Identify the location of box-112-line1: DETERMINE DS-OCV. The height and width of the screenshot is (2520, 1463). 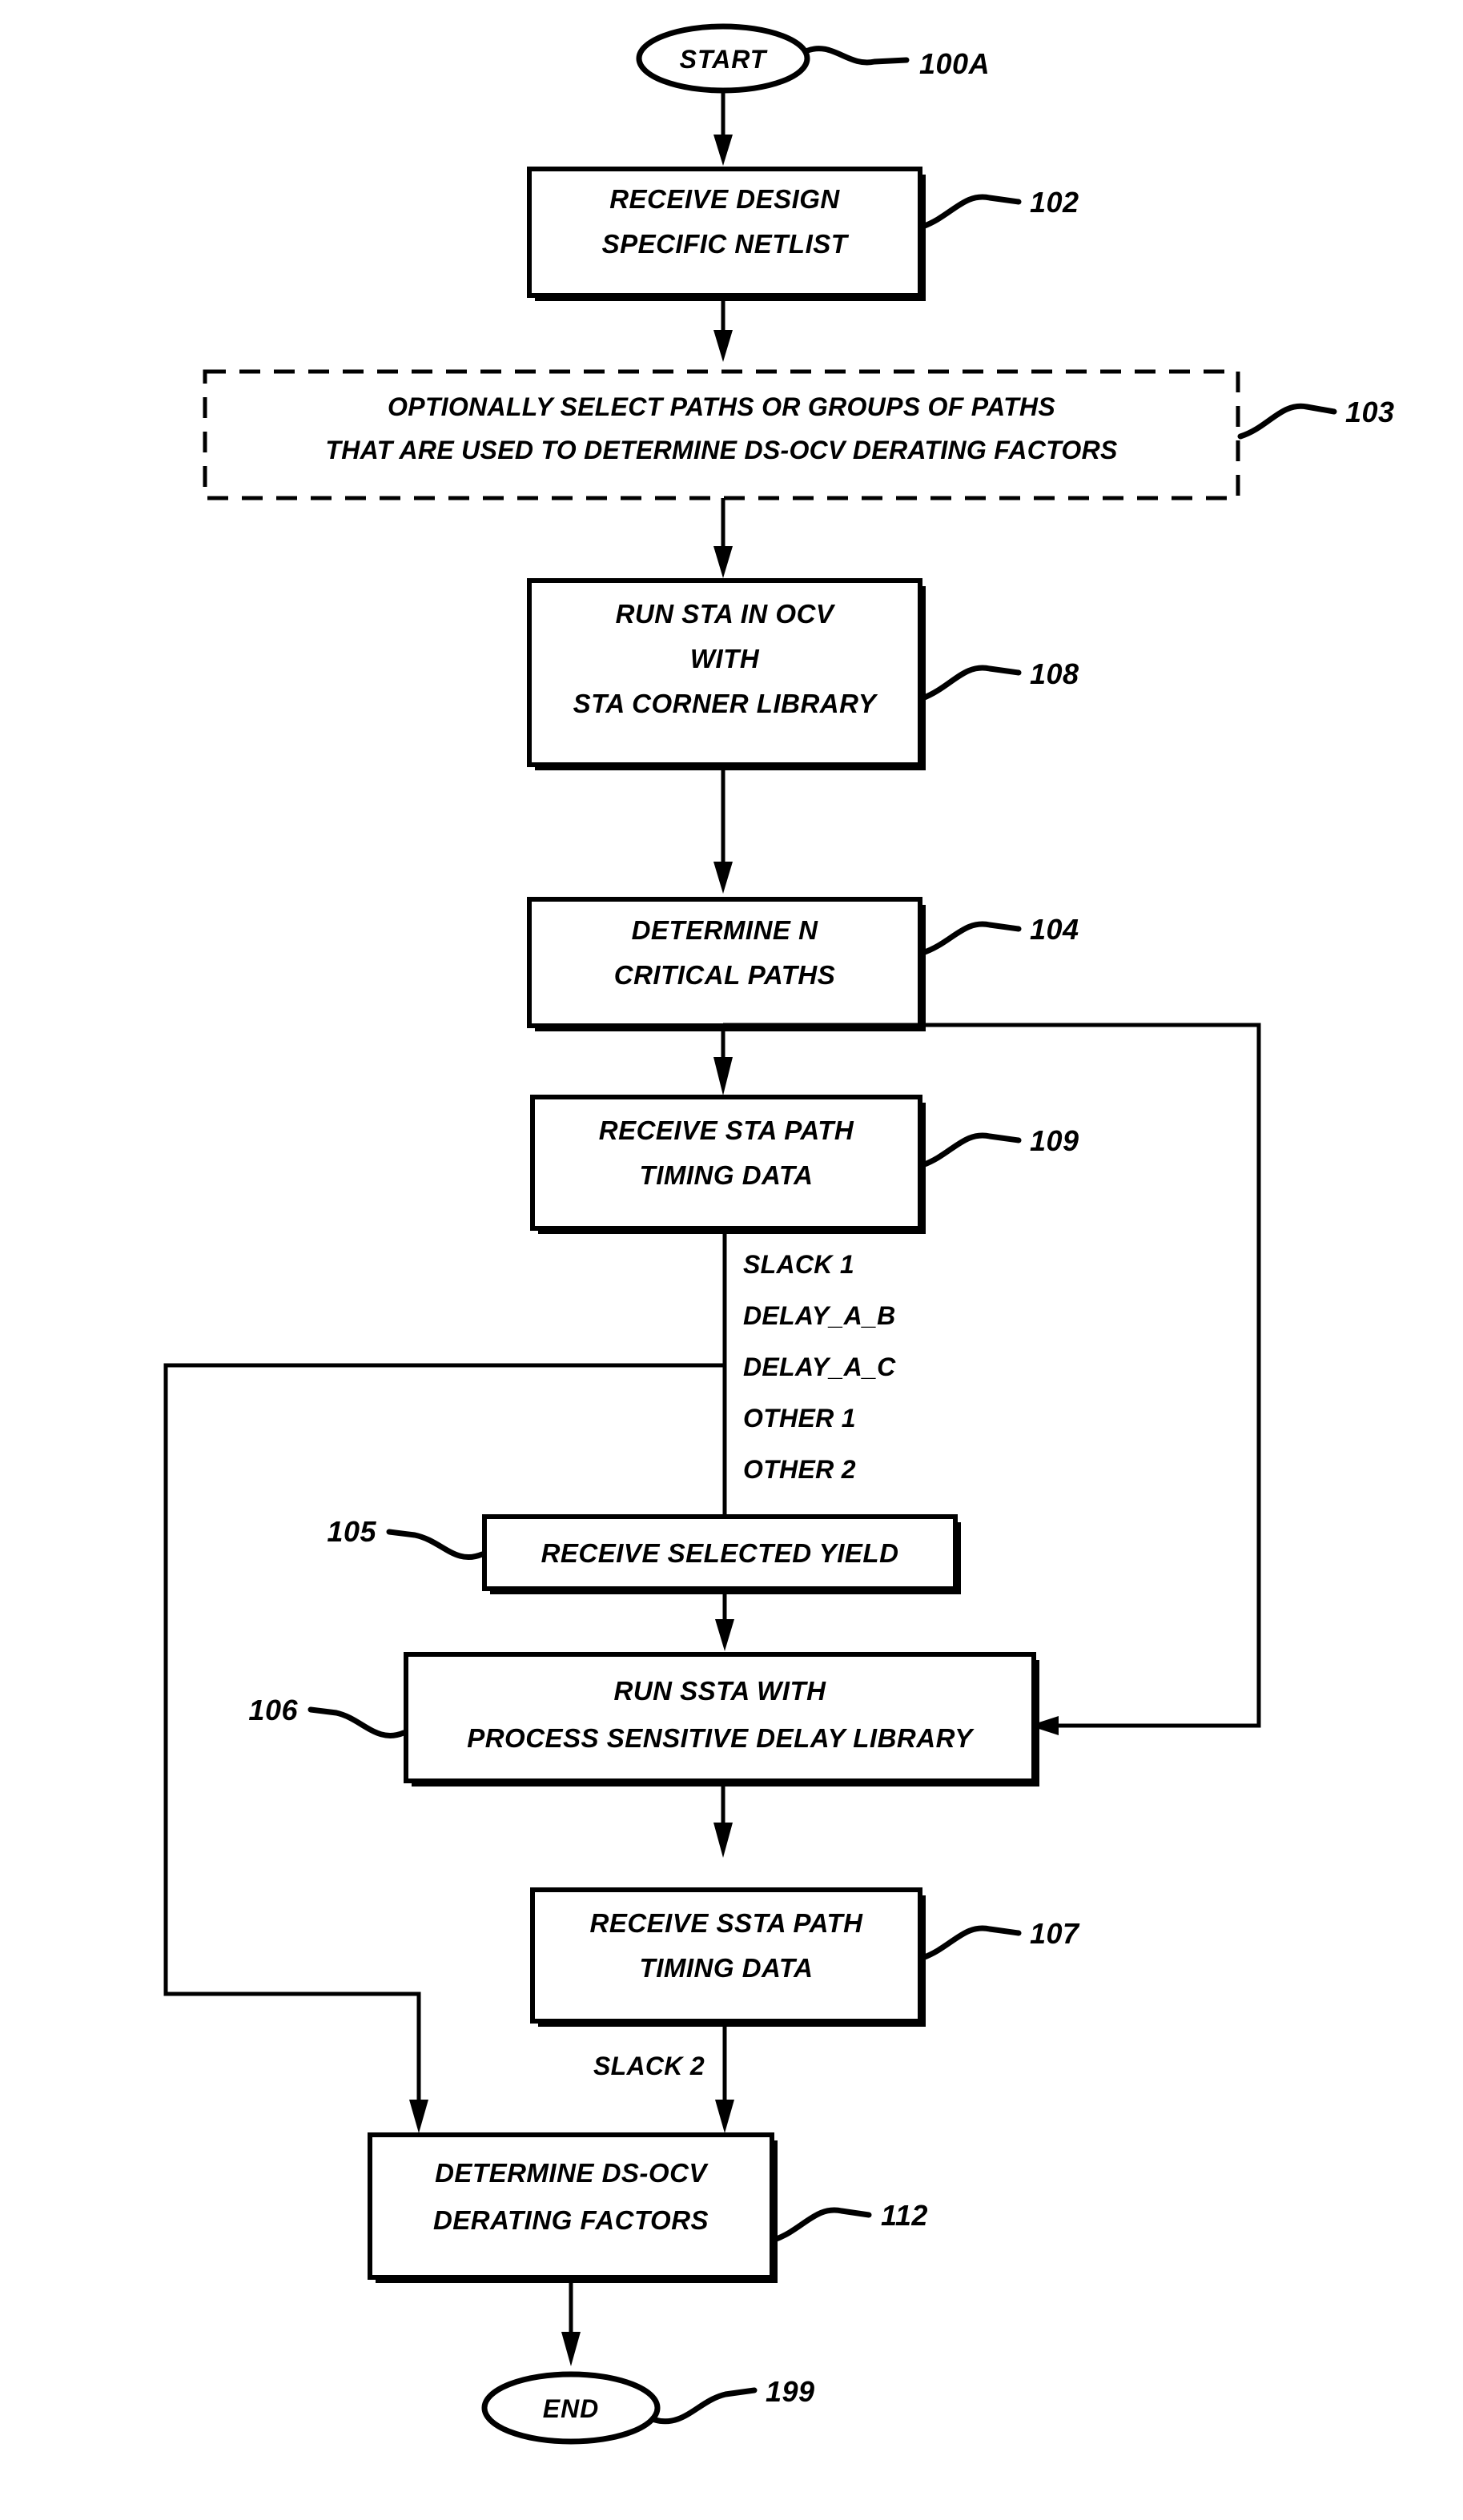
(572, 2173).